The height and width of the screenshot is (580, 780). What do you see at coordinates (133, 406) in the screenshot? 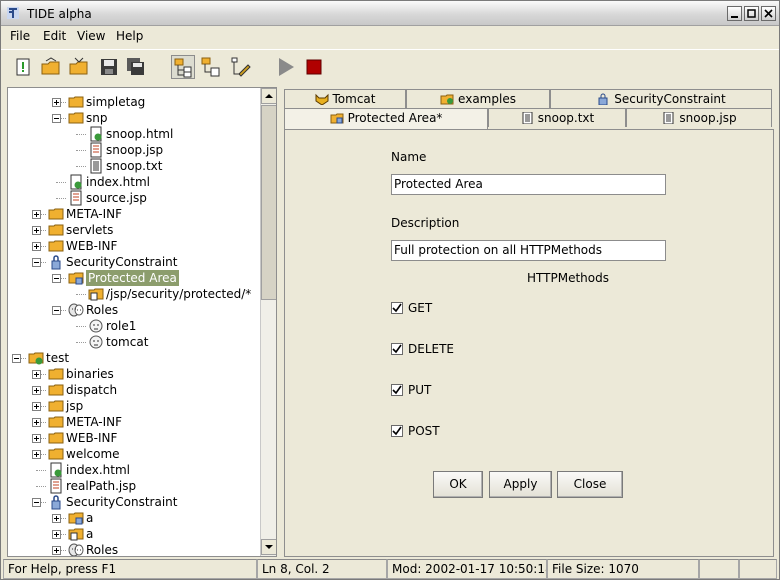
I see `tree-item: jsp` at bounding box center [133, 406].